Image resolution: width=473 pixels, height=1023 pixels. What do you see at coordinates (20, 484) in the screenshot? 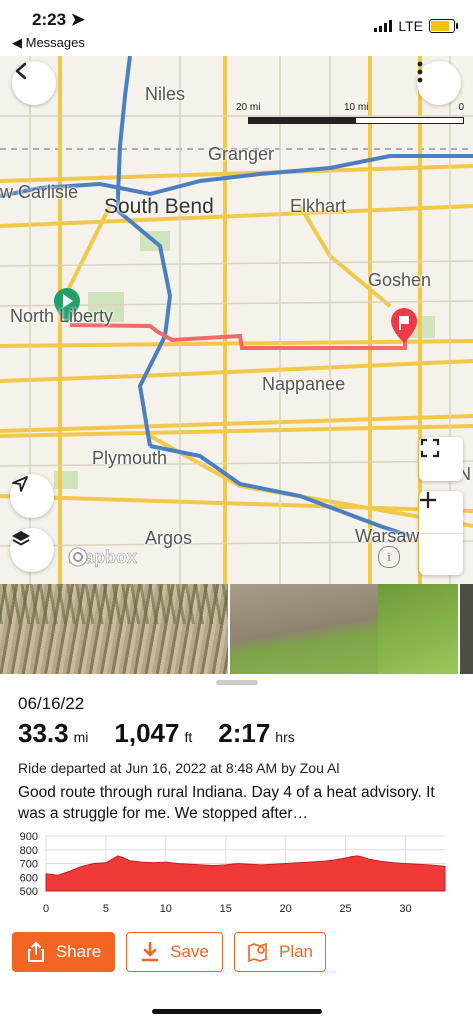
I see `navigation-arrow-icon` at bounding box center [20, 484].